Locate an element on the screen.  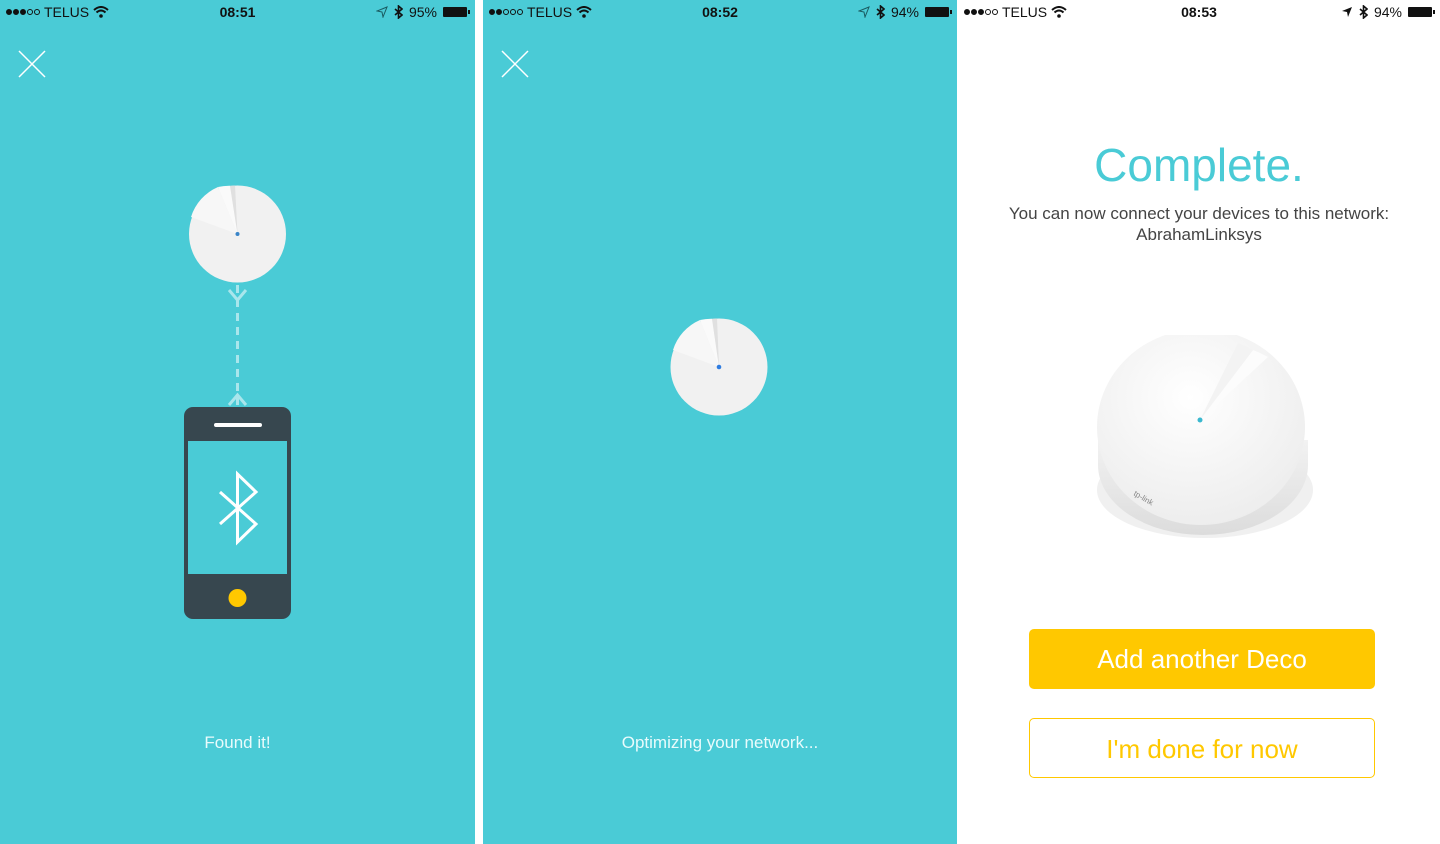
status-caption: Found it! is located at coordinates (237, 742).